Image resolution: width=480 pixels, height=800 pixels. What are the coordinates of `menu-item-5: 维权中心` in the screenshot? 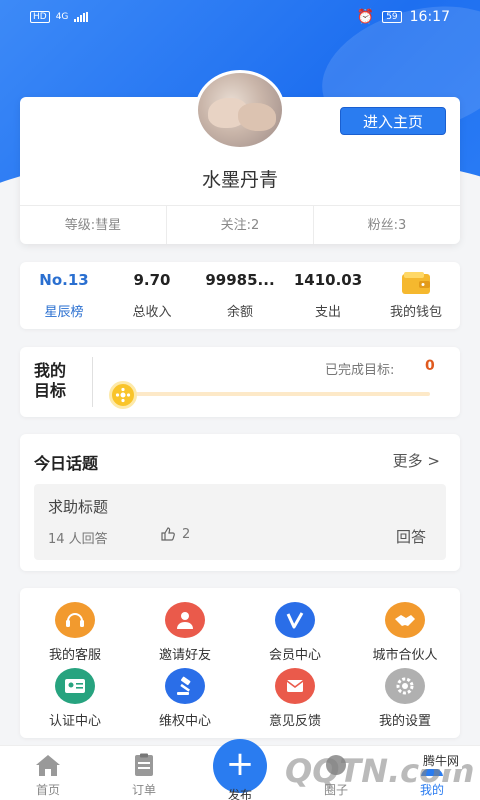 It's located at (185, 698).